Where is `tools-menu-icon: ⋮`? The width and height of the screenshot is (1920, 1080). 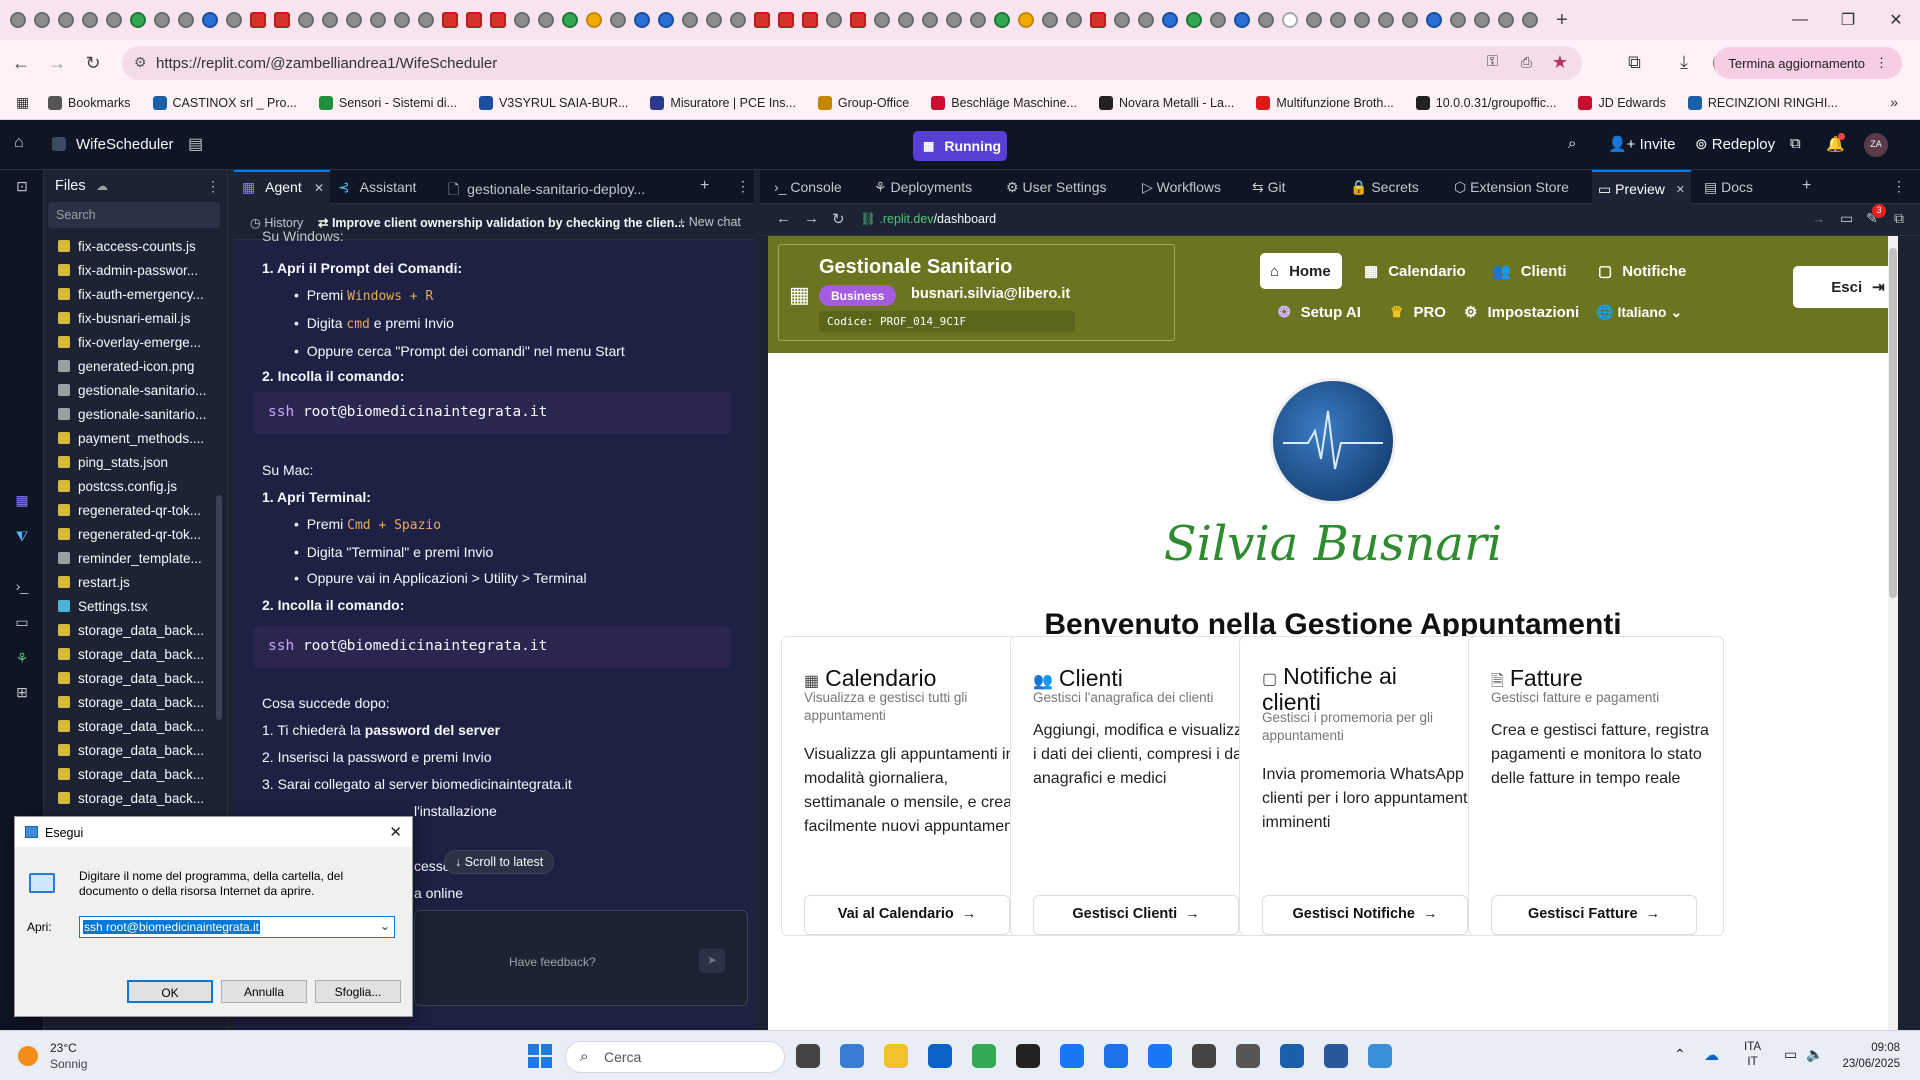
tools-menu-icon: ⋮ is located at coordinates (1899, 186).